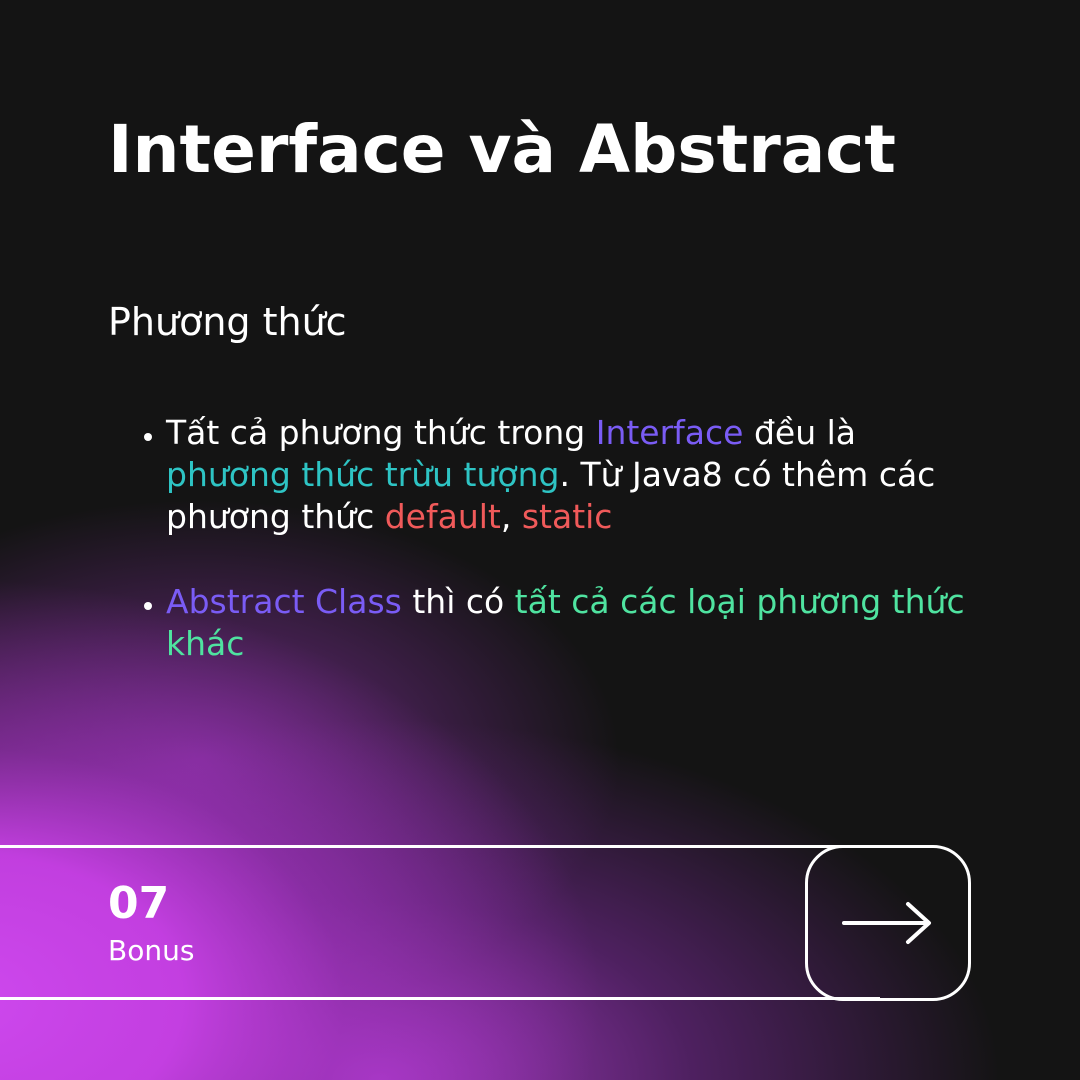 The height and width of the screenshot is (1080, 1080). Describe the element at coordinates (363, 474) in the screenshot. I see `highlight-abstract-method: phương thức trừu tượng` at that location.